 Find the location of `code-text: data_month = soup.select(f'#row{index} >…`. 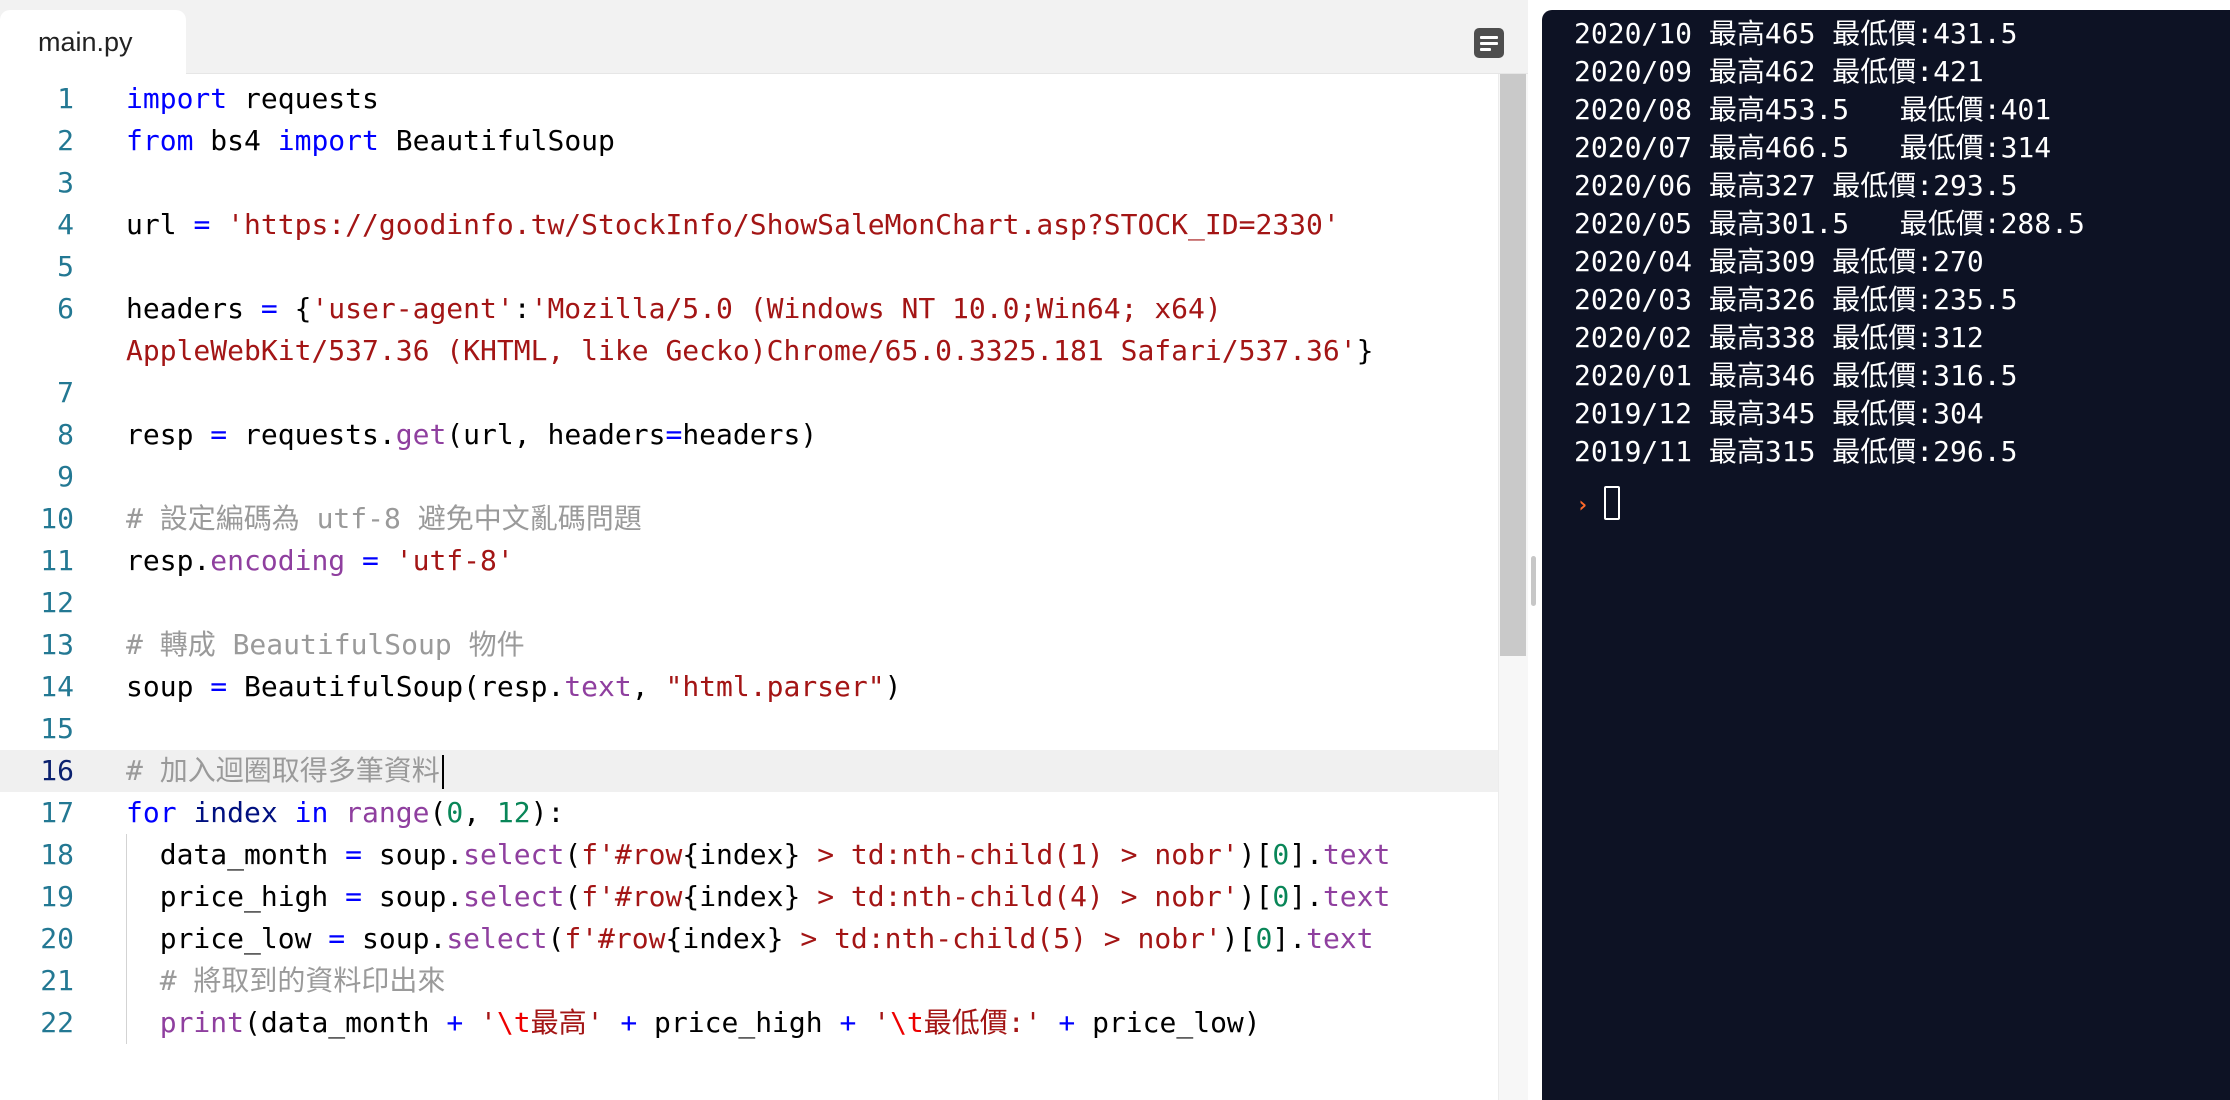

code-text: data_month = soup.select(f'#row{index} >… is located at coordinates (758, 854).